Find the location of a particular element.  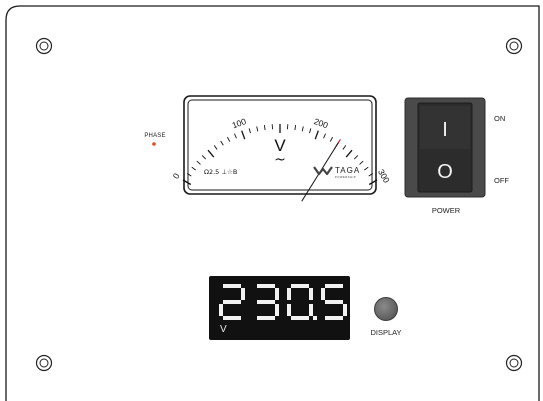

screw-top-left is located at coordinates (44, 46).